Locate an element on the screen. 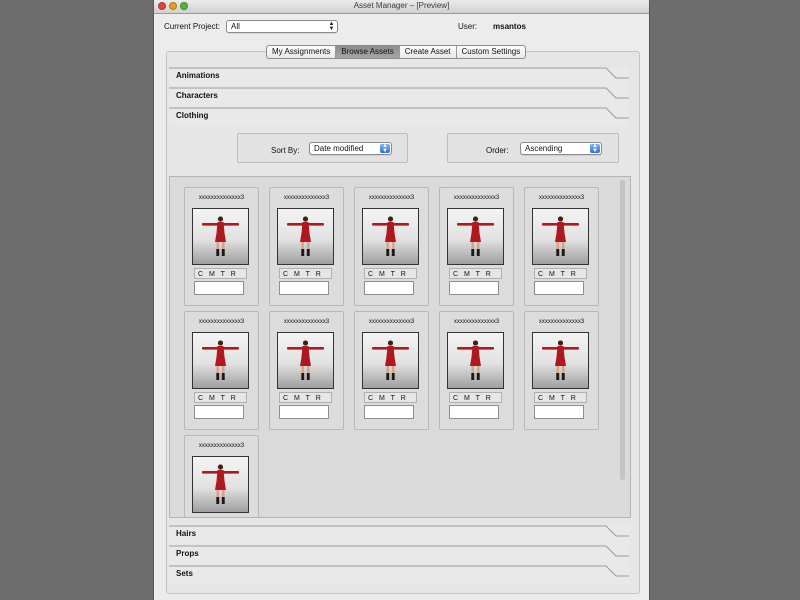 The width and height of the screenshot is (800, 600). section-animations: Animations is located at coordinates (399, 76).